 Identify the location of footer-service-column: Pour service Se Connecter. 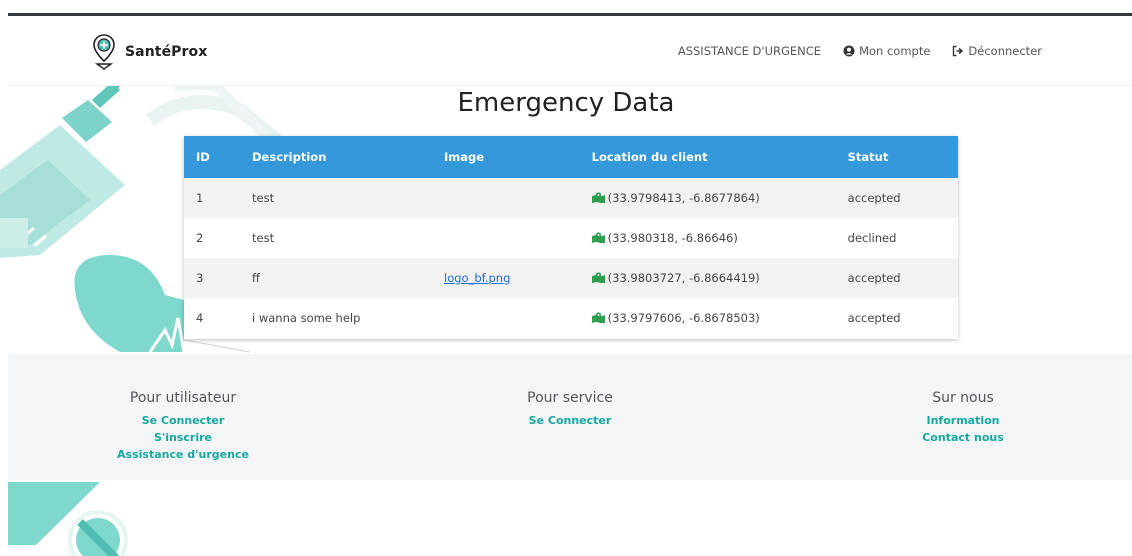
(570, 409).